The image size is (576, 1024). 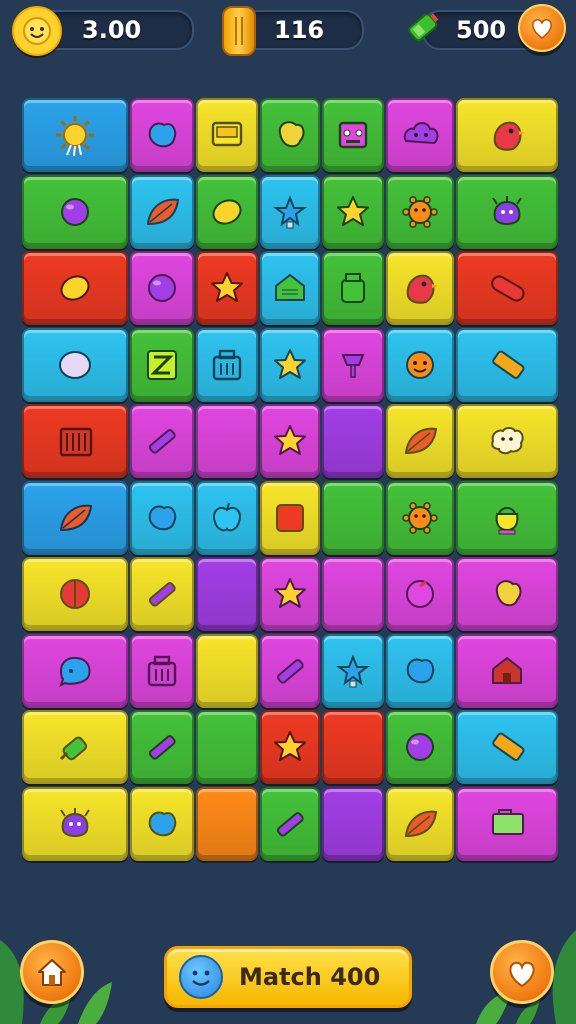 I want to click on heart-button, so click(x=542, y=28).